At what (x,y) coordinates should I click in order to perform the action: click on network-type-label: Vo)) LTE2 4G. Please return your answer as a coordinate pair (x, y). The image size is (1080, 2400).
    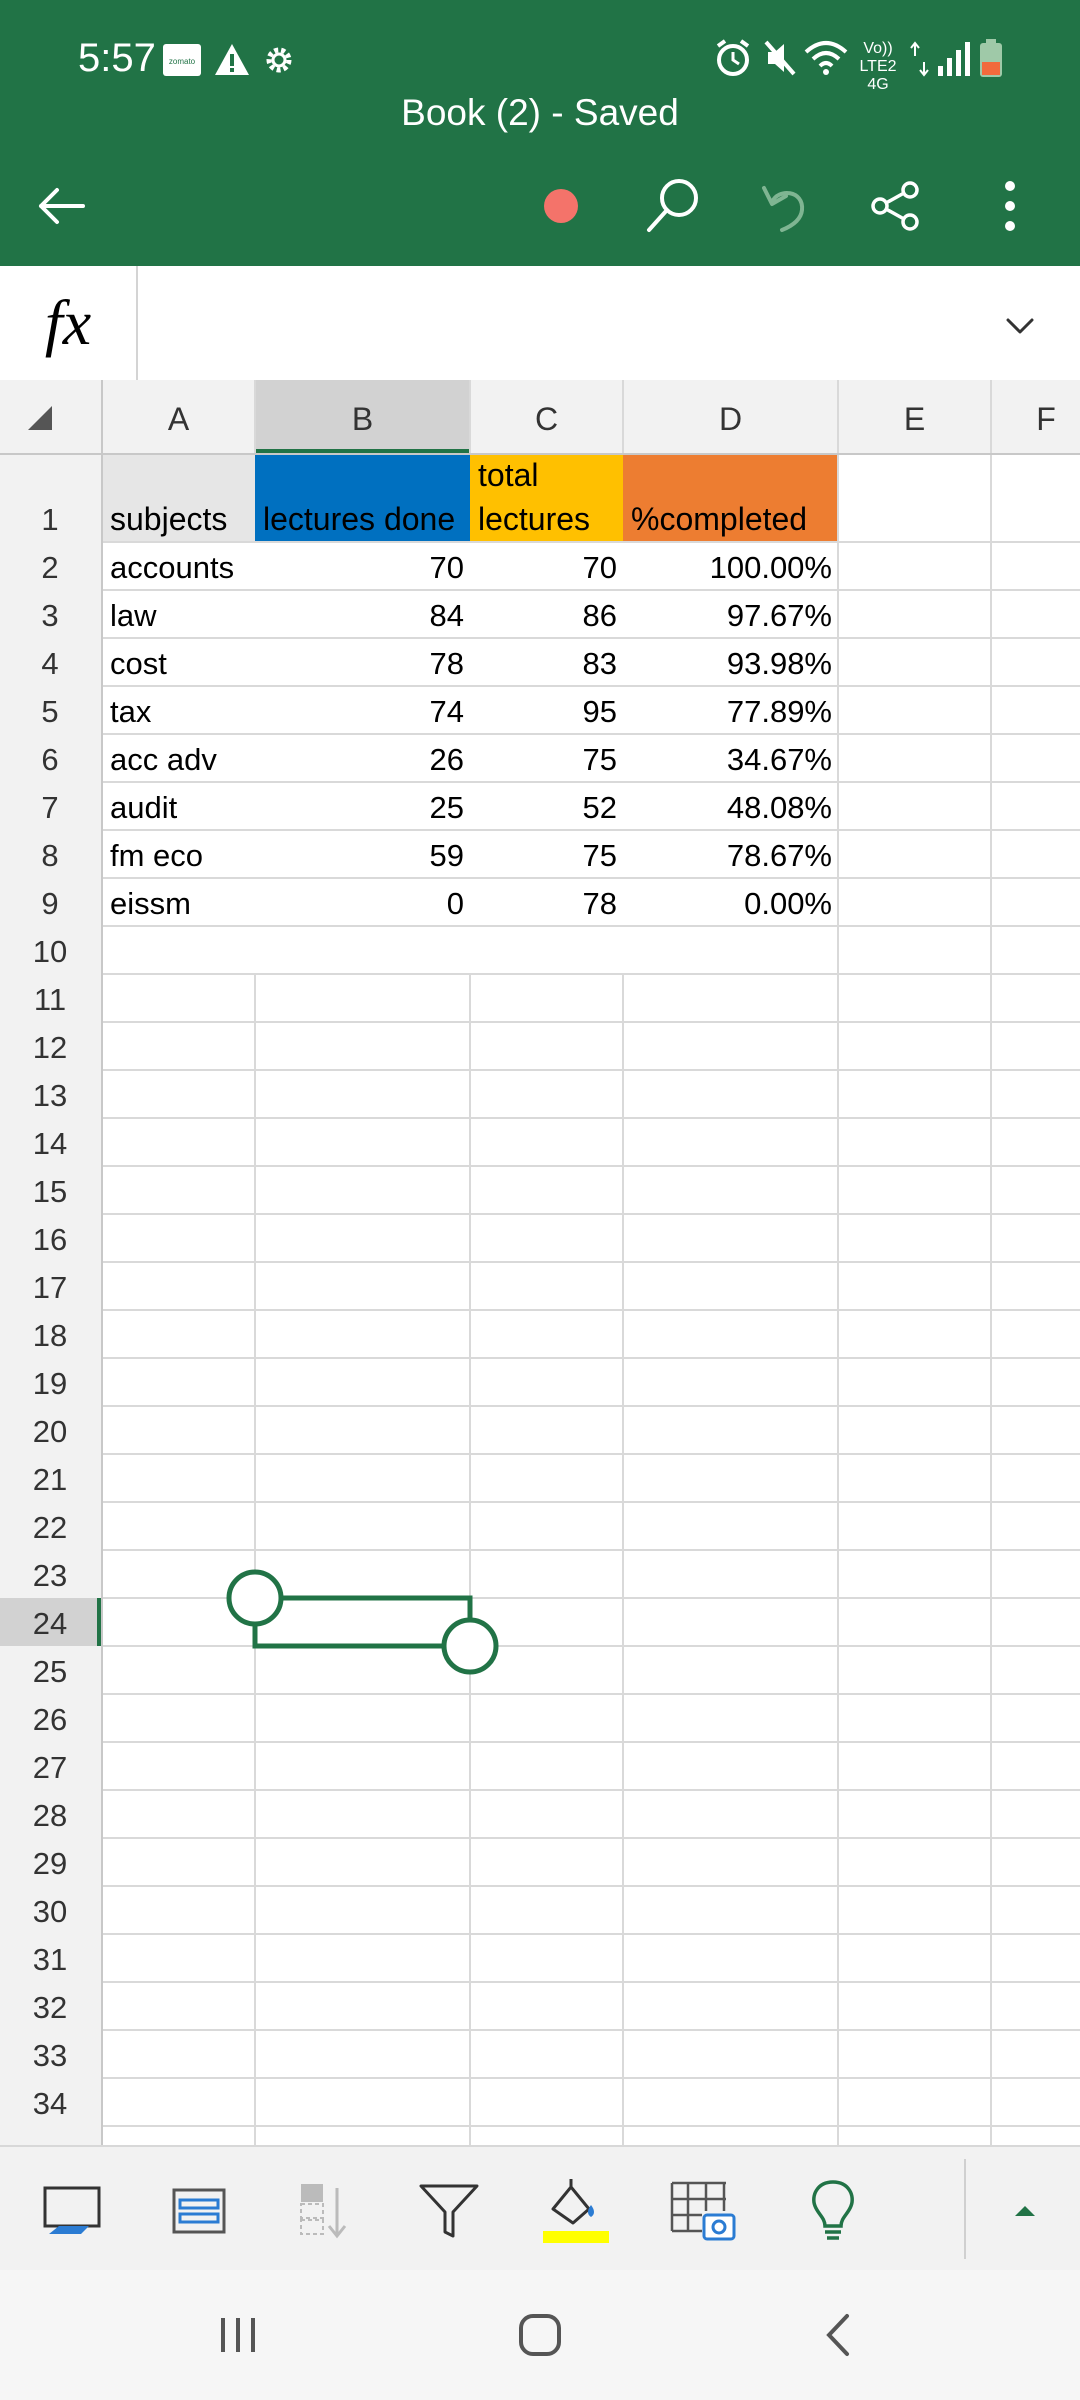
    Looking at the image, I should click on (878, 66).